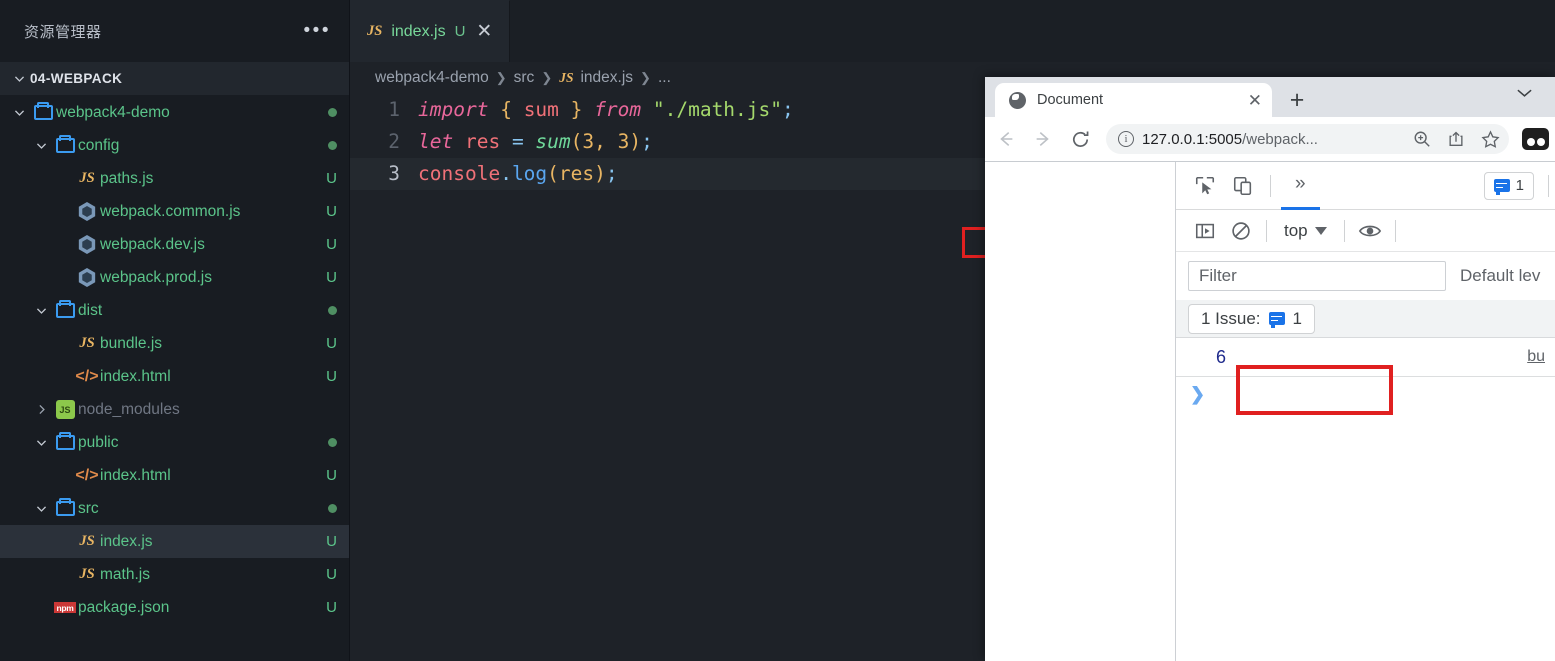 This screenshot has width=1555, height=661. Describe the element at coordinates (174, 31) in the screenshot. I see `explorer-header: 资源管理器 •••` at that location.